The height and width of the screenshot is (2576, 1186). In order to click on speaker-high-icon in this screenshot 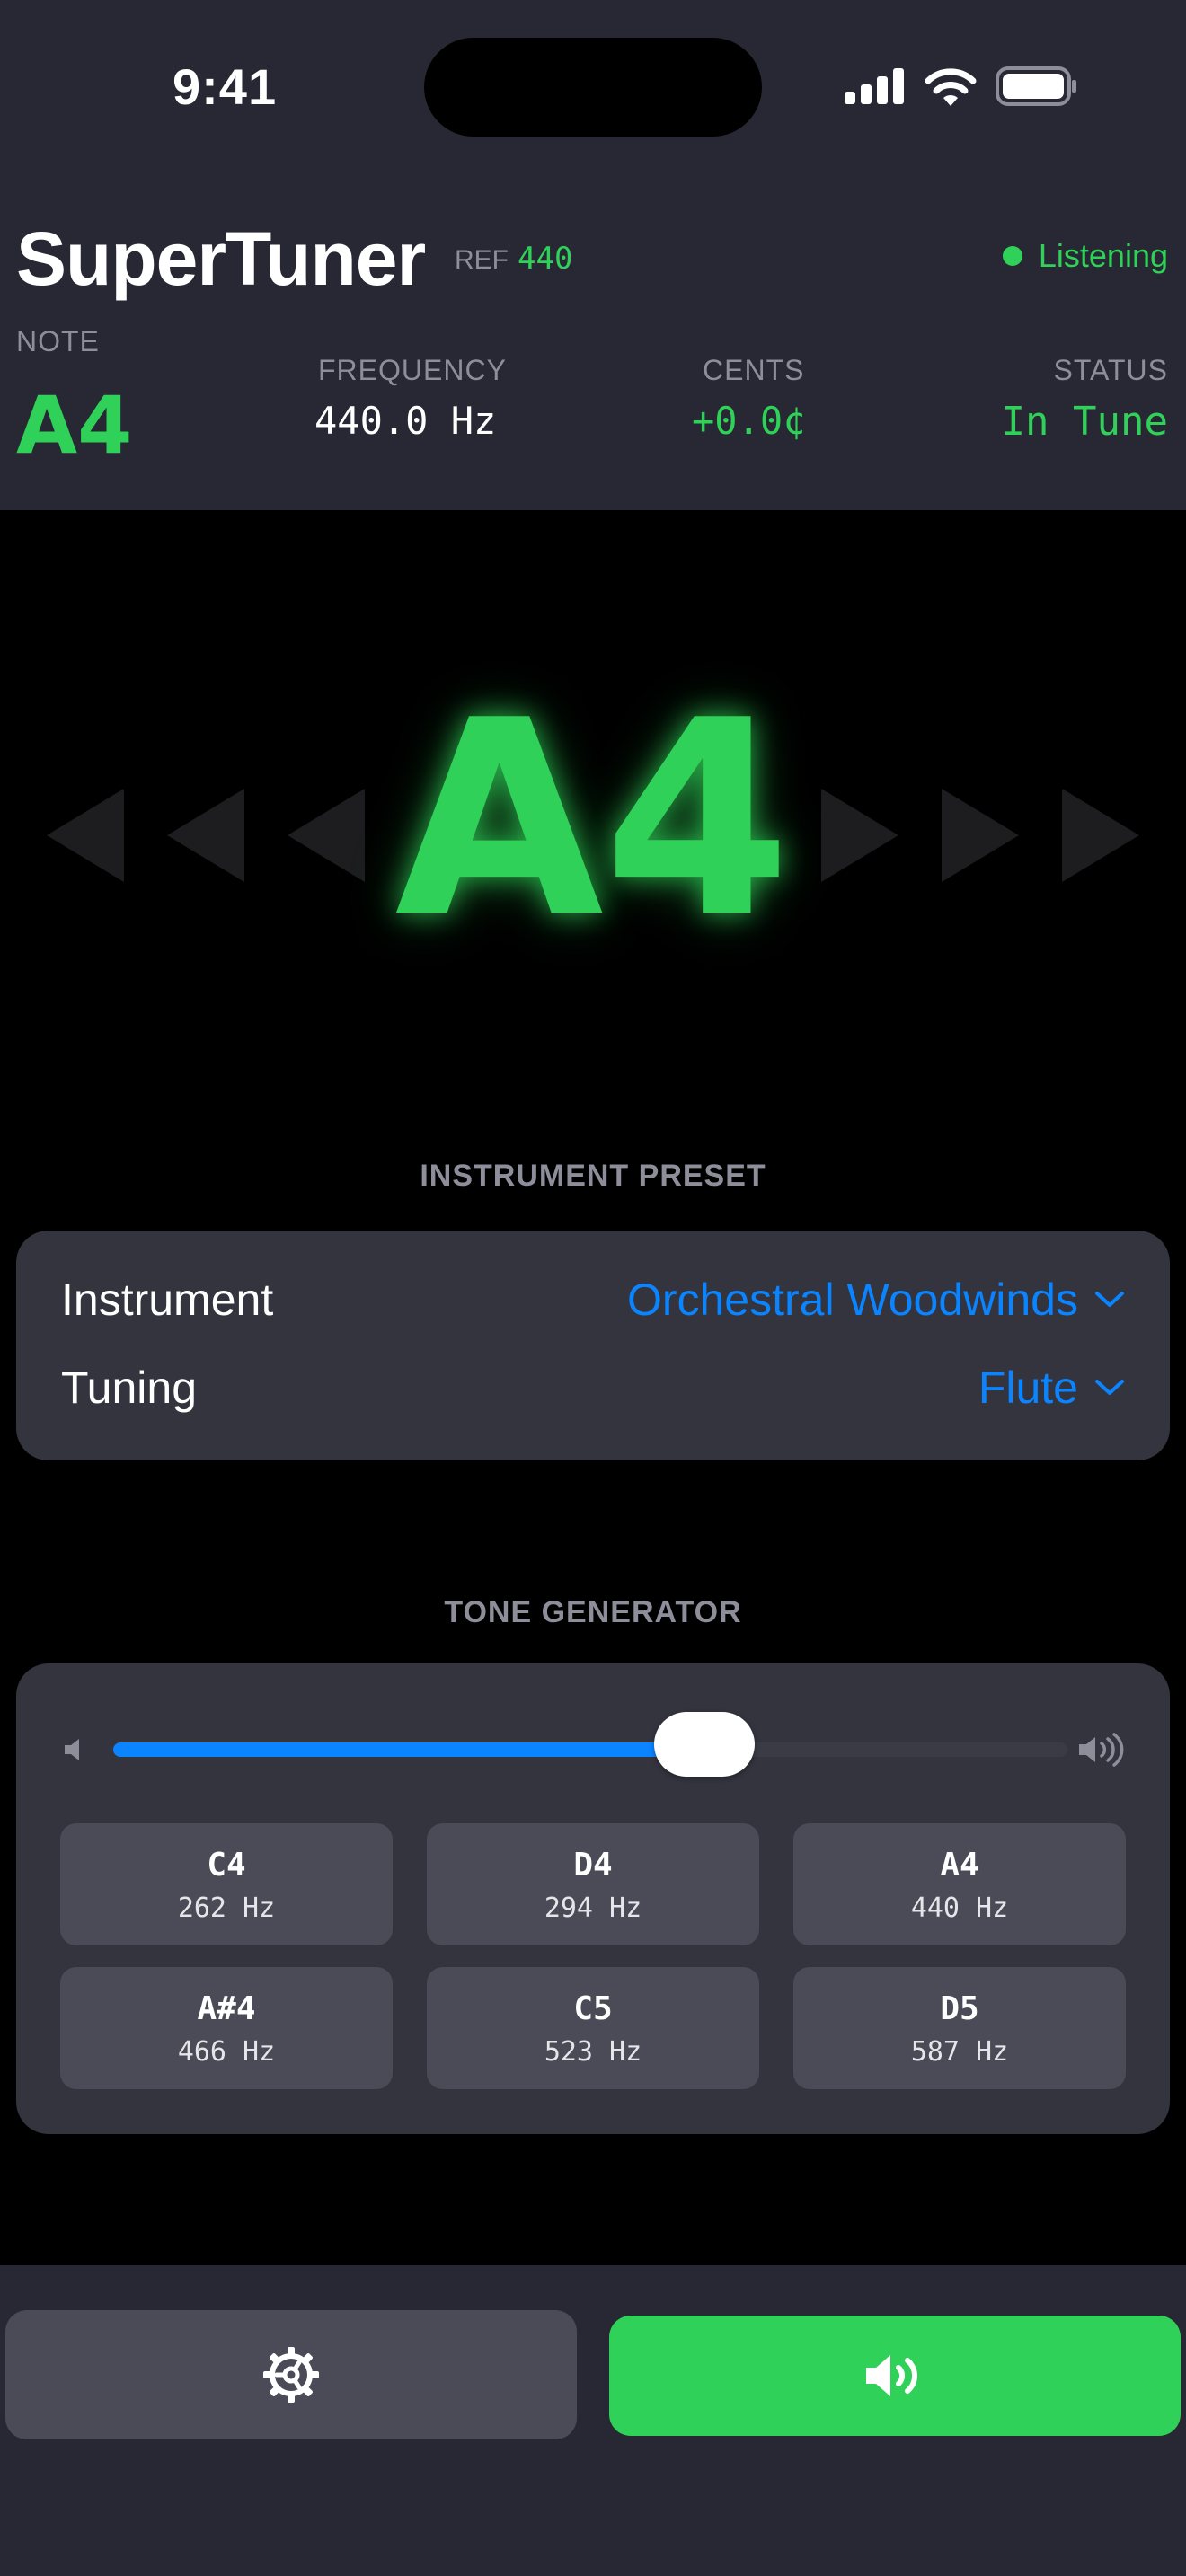, I will do `click(1101, 1750)`.